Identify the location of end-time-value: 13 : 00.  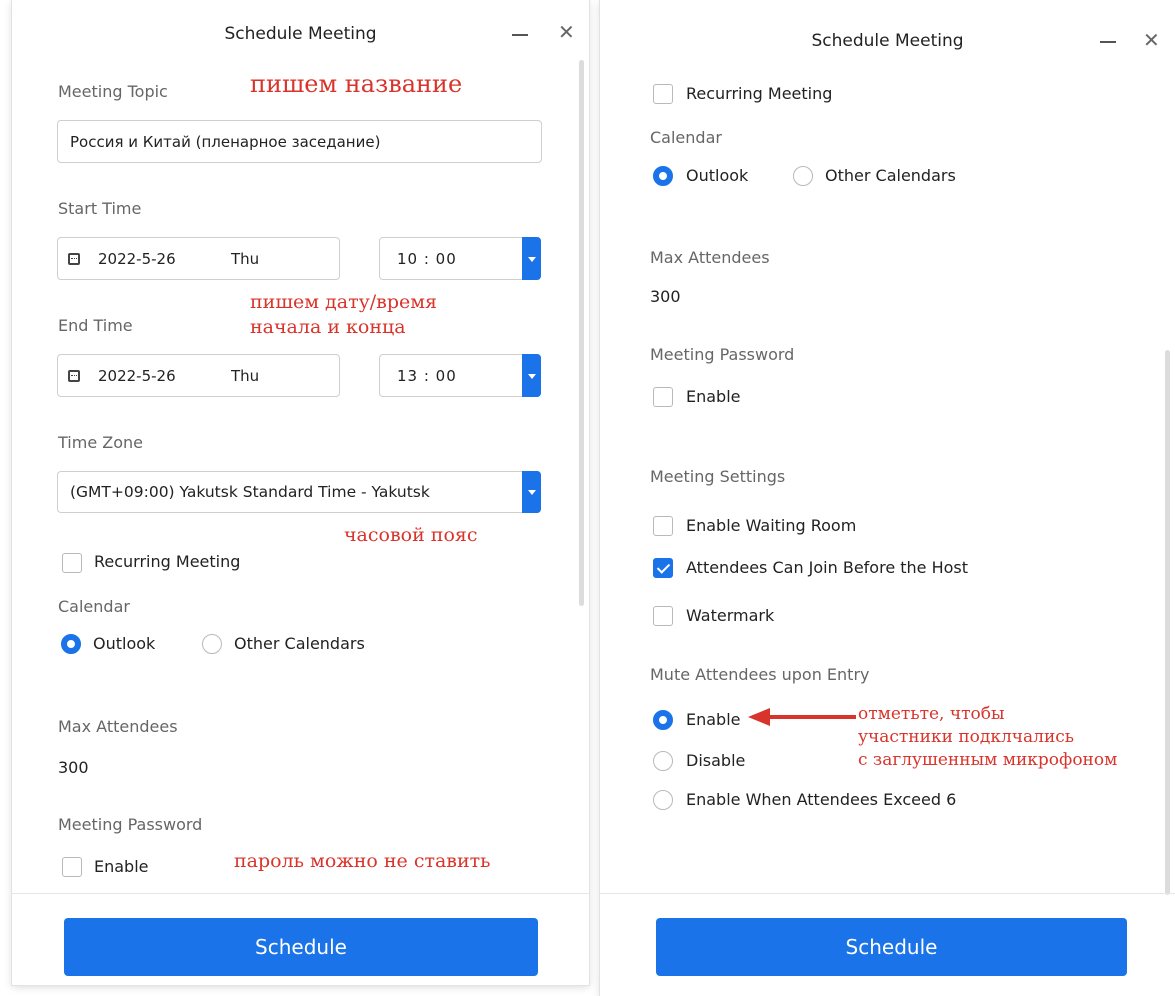
(427, 375).